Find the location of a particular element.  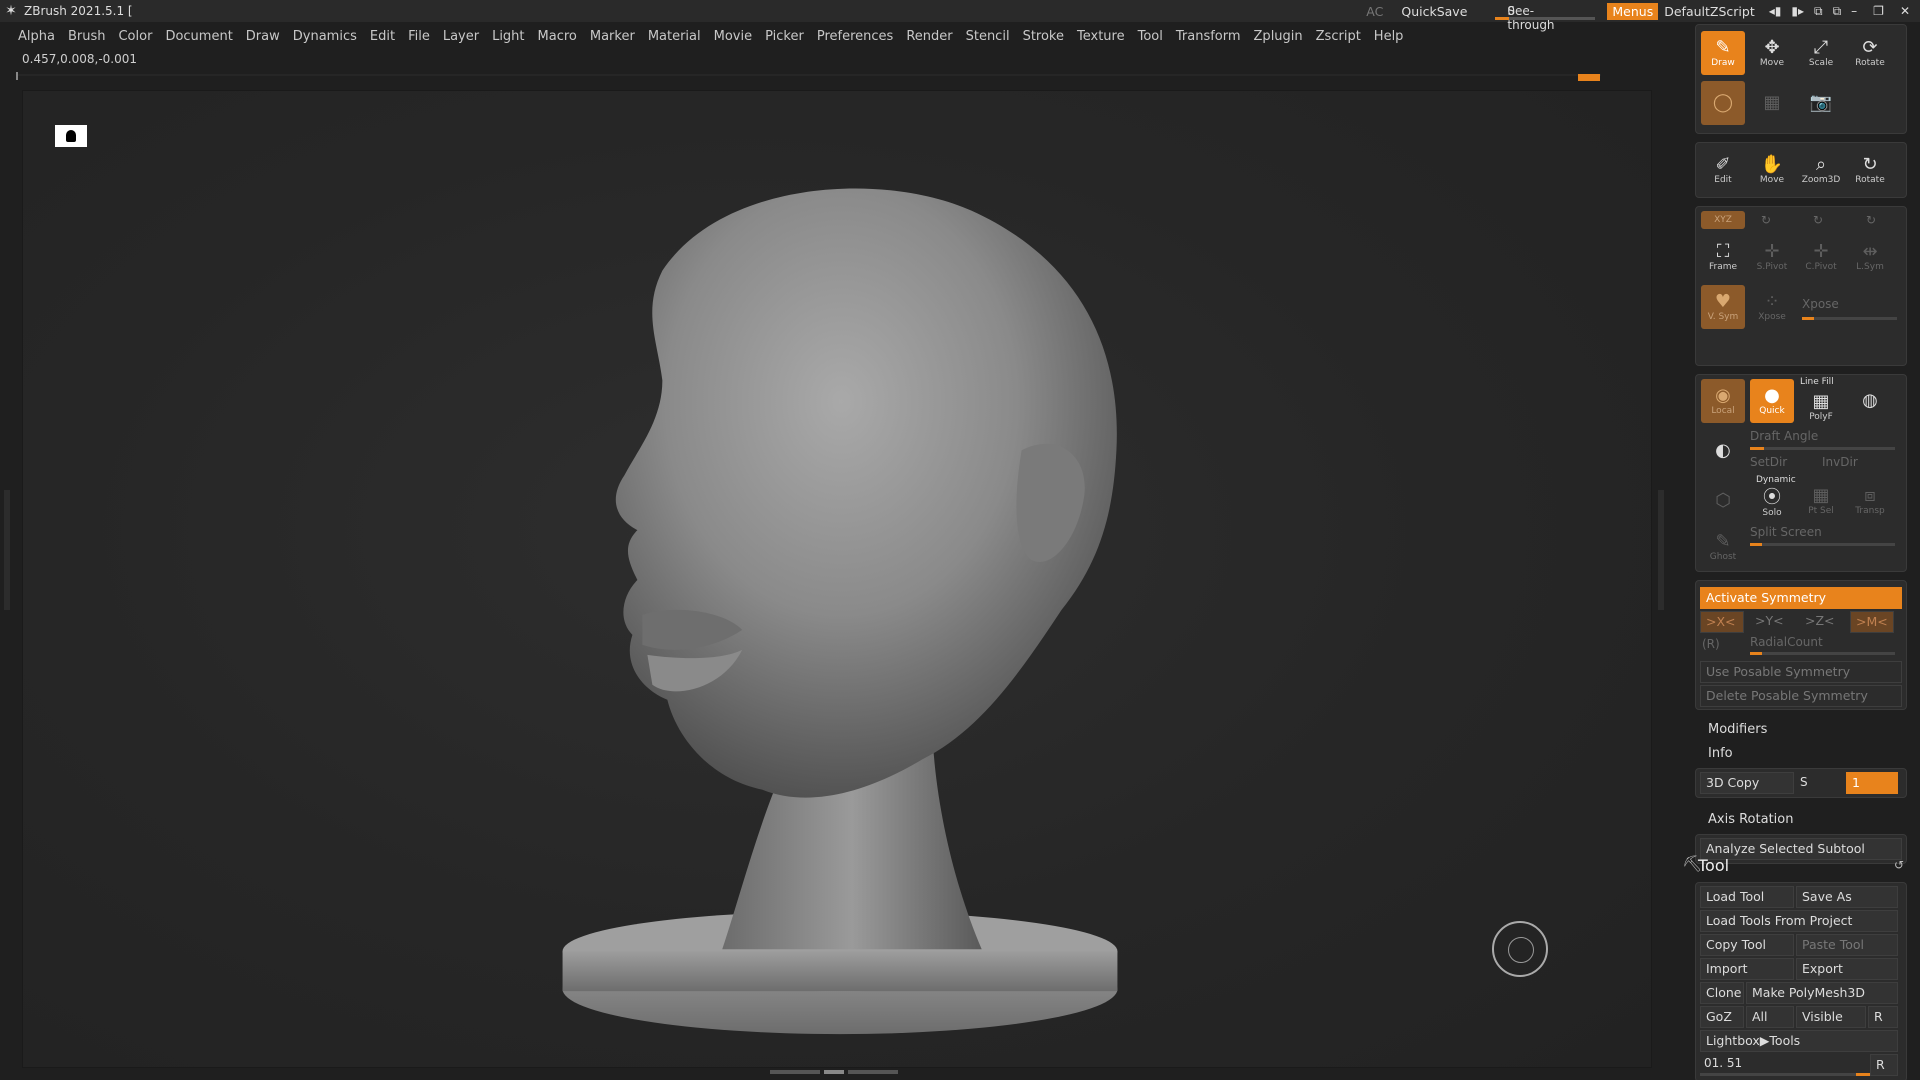

make-polymesh-button: Make PolyMesh3D is located at coordinates (1822, 993).